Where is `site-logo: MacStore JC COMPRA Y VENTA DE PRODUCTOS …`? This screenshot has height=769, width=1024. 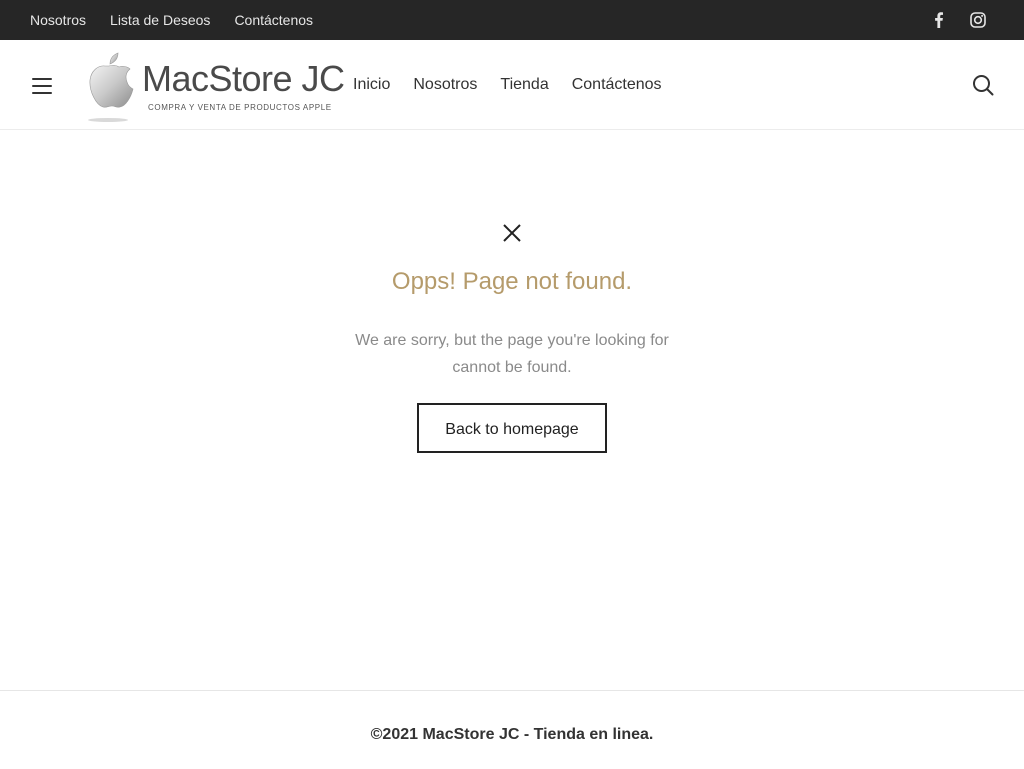
site-logo: MacStore JC COMPRA Y VENTA DE PRODUCTOS … is located at coordinates (212, 86).